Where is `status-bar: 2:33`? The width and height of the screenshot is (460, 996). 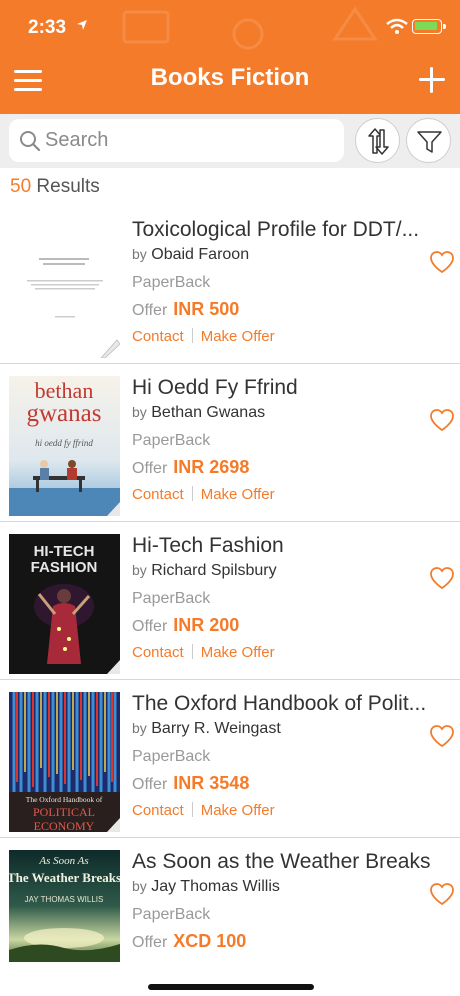
status-bar: 2:33 is located at coordinates (230, 25).